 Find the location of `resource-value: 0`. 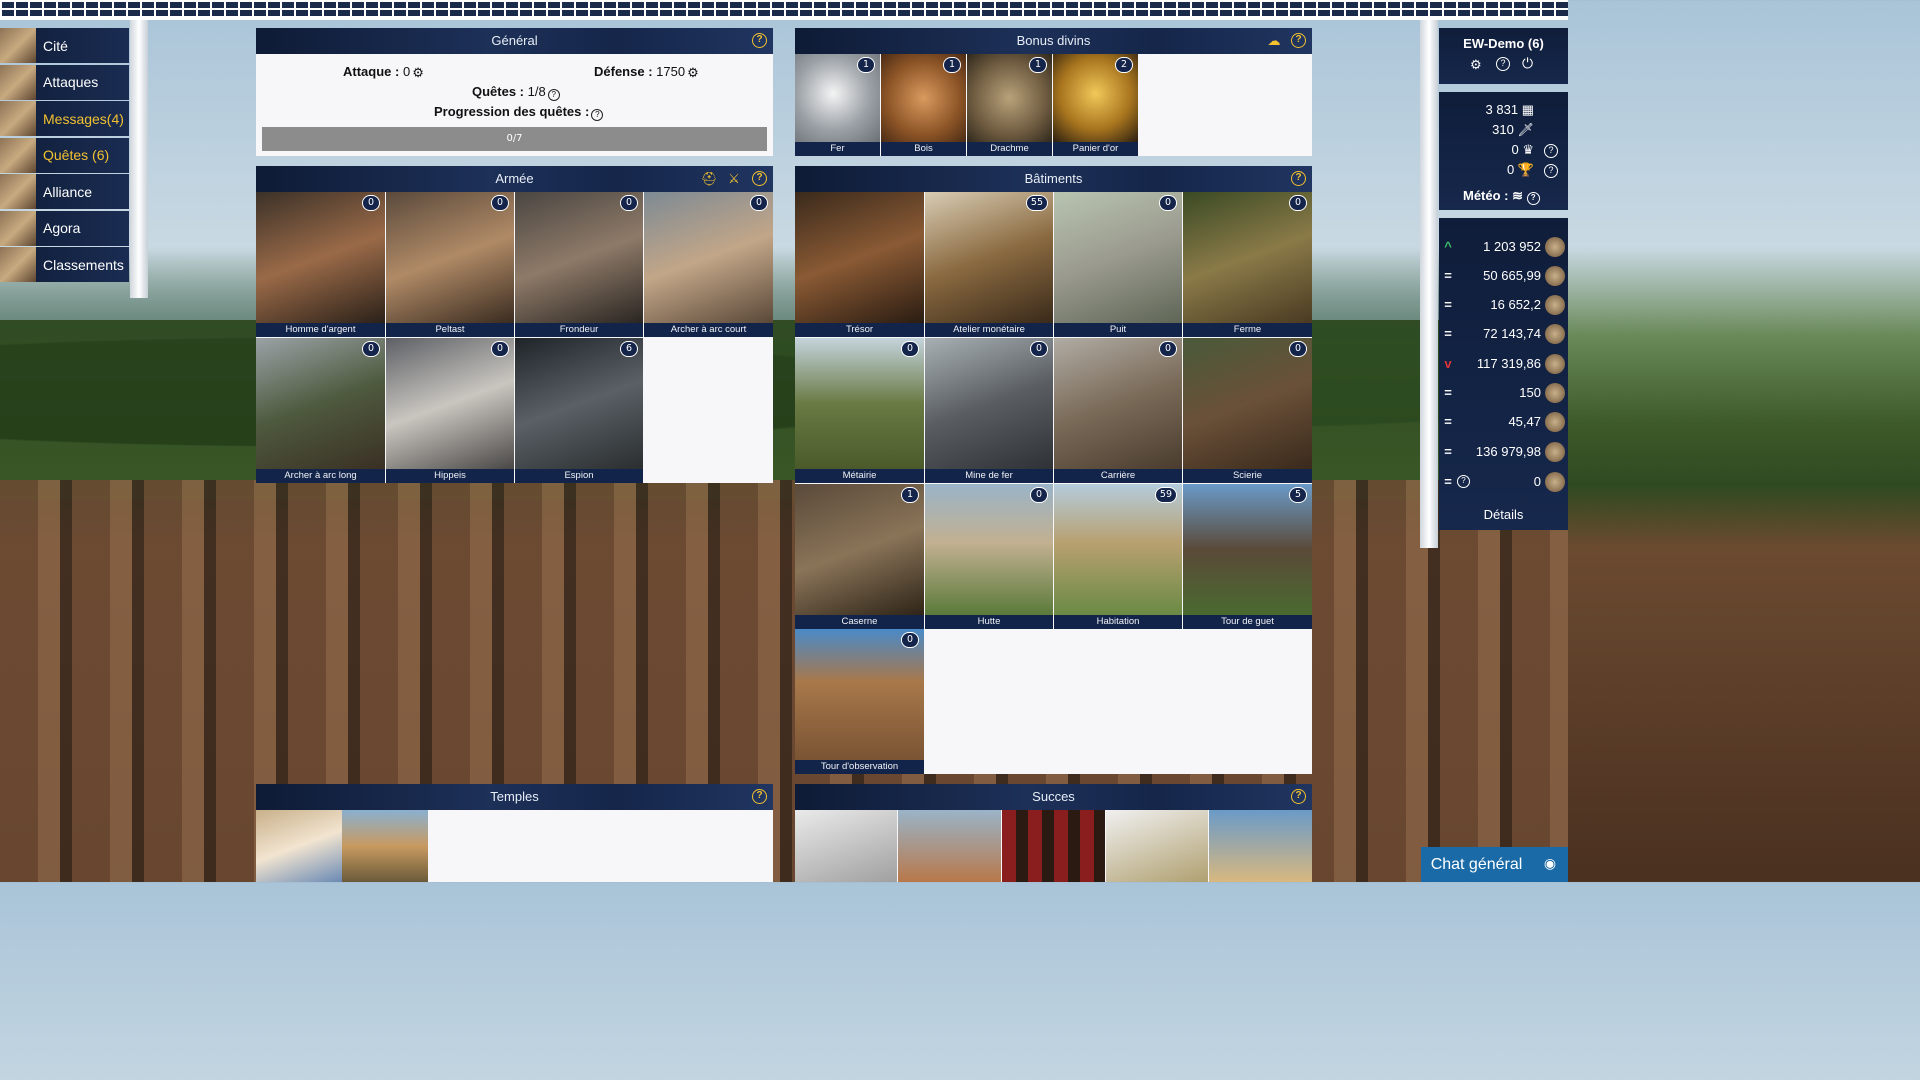

resource-value: 0 is located at coordinates (1537, 481).